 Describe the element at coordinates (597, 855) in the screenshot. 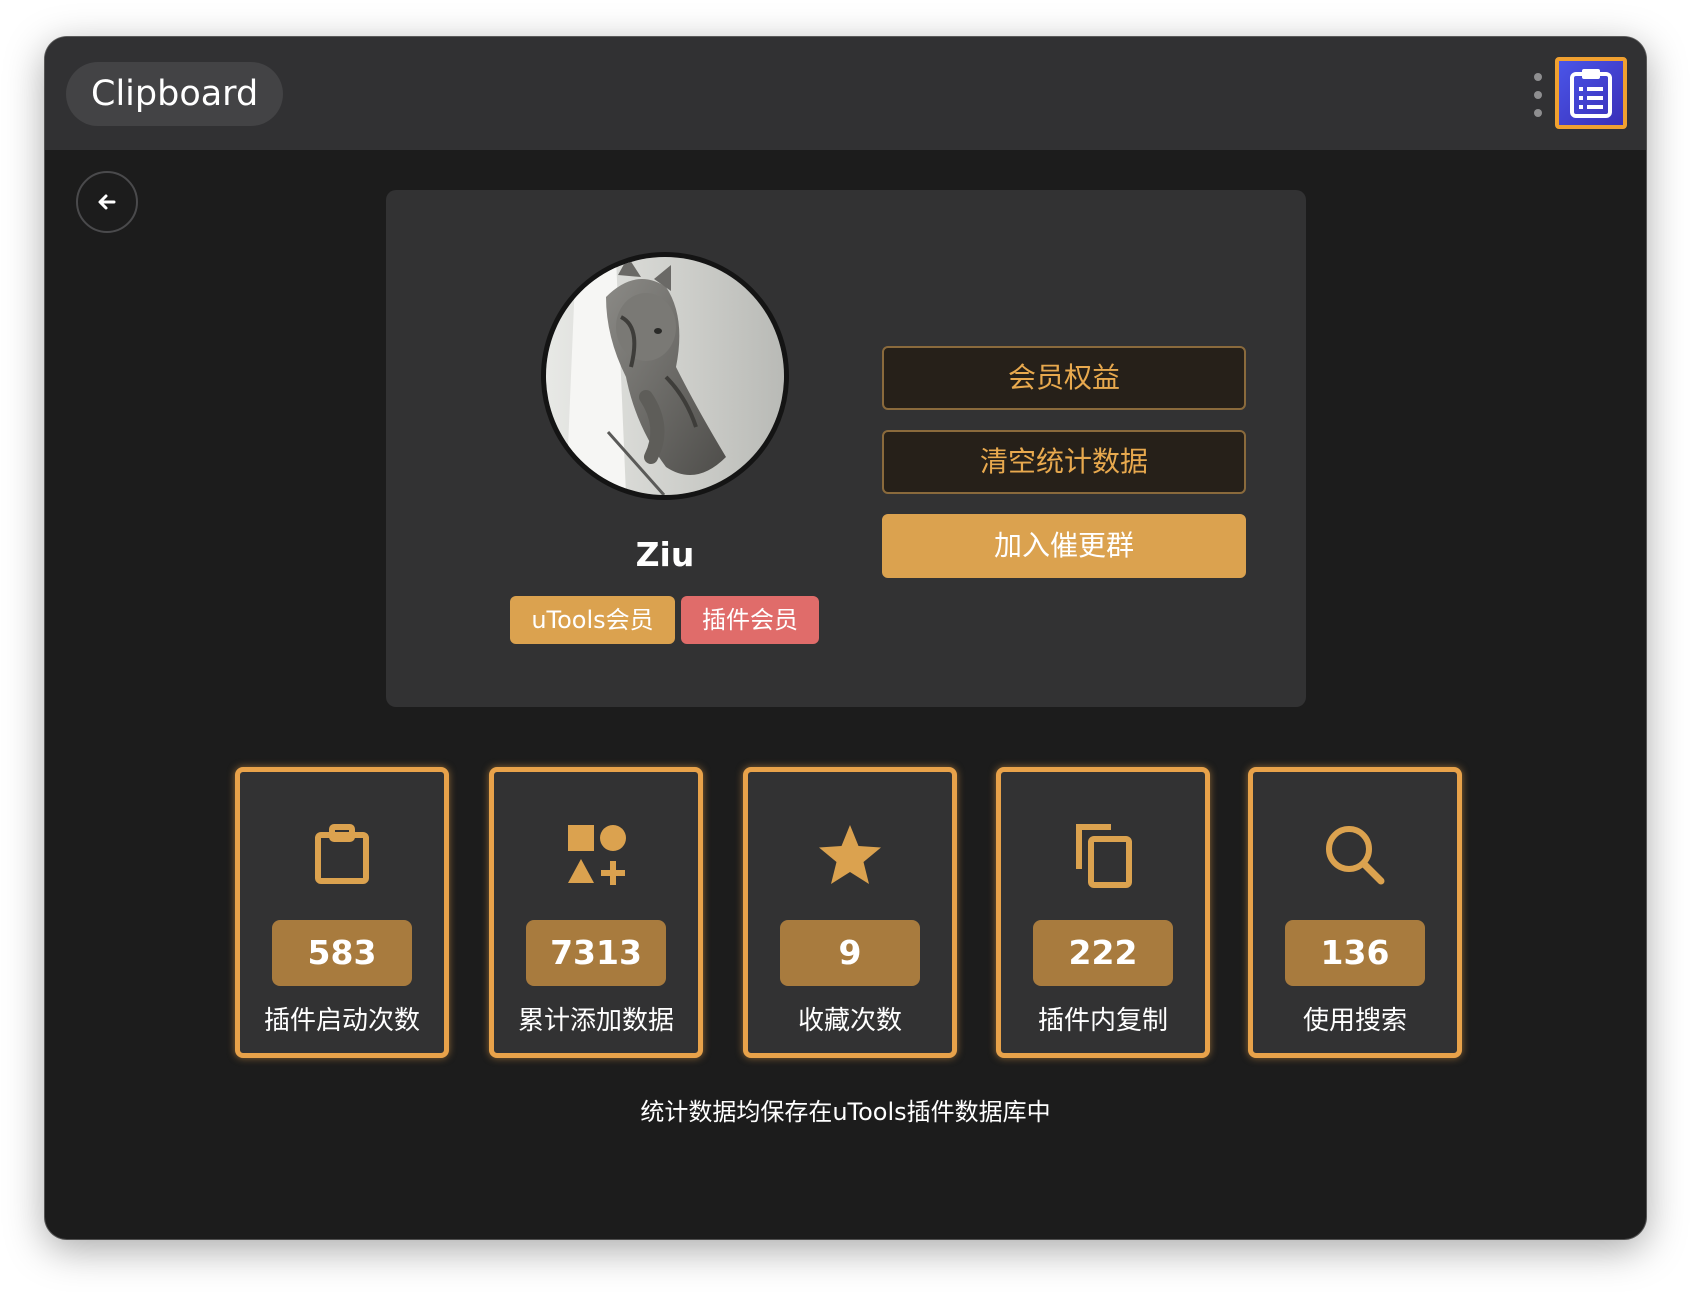

I see `shapes-icon` at that location.